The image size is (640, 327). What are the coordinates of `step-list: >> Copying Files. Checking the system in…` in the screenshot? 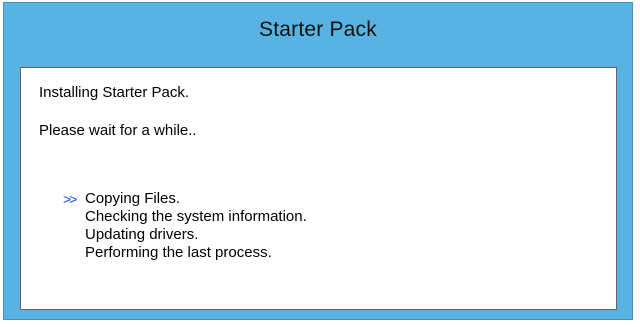 It's located at (185, 226).